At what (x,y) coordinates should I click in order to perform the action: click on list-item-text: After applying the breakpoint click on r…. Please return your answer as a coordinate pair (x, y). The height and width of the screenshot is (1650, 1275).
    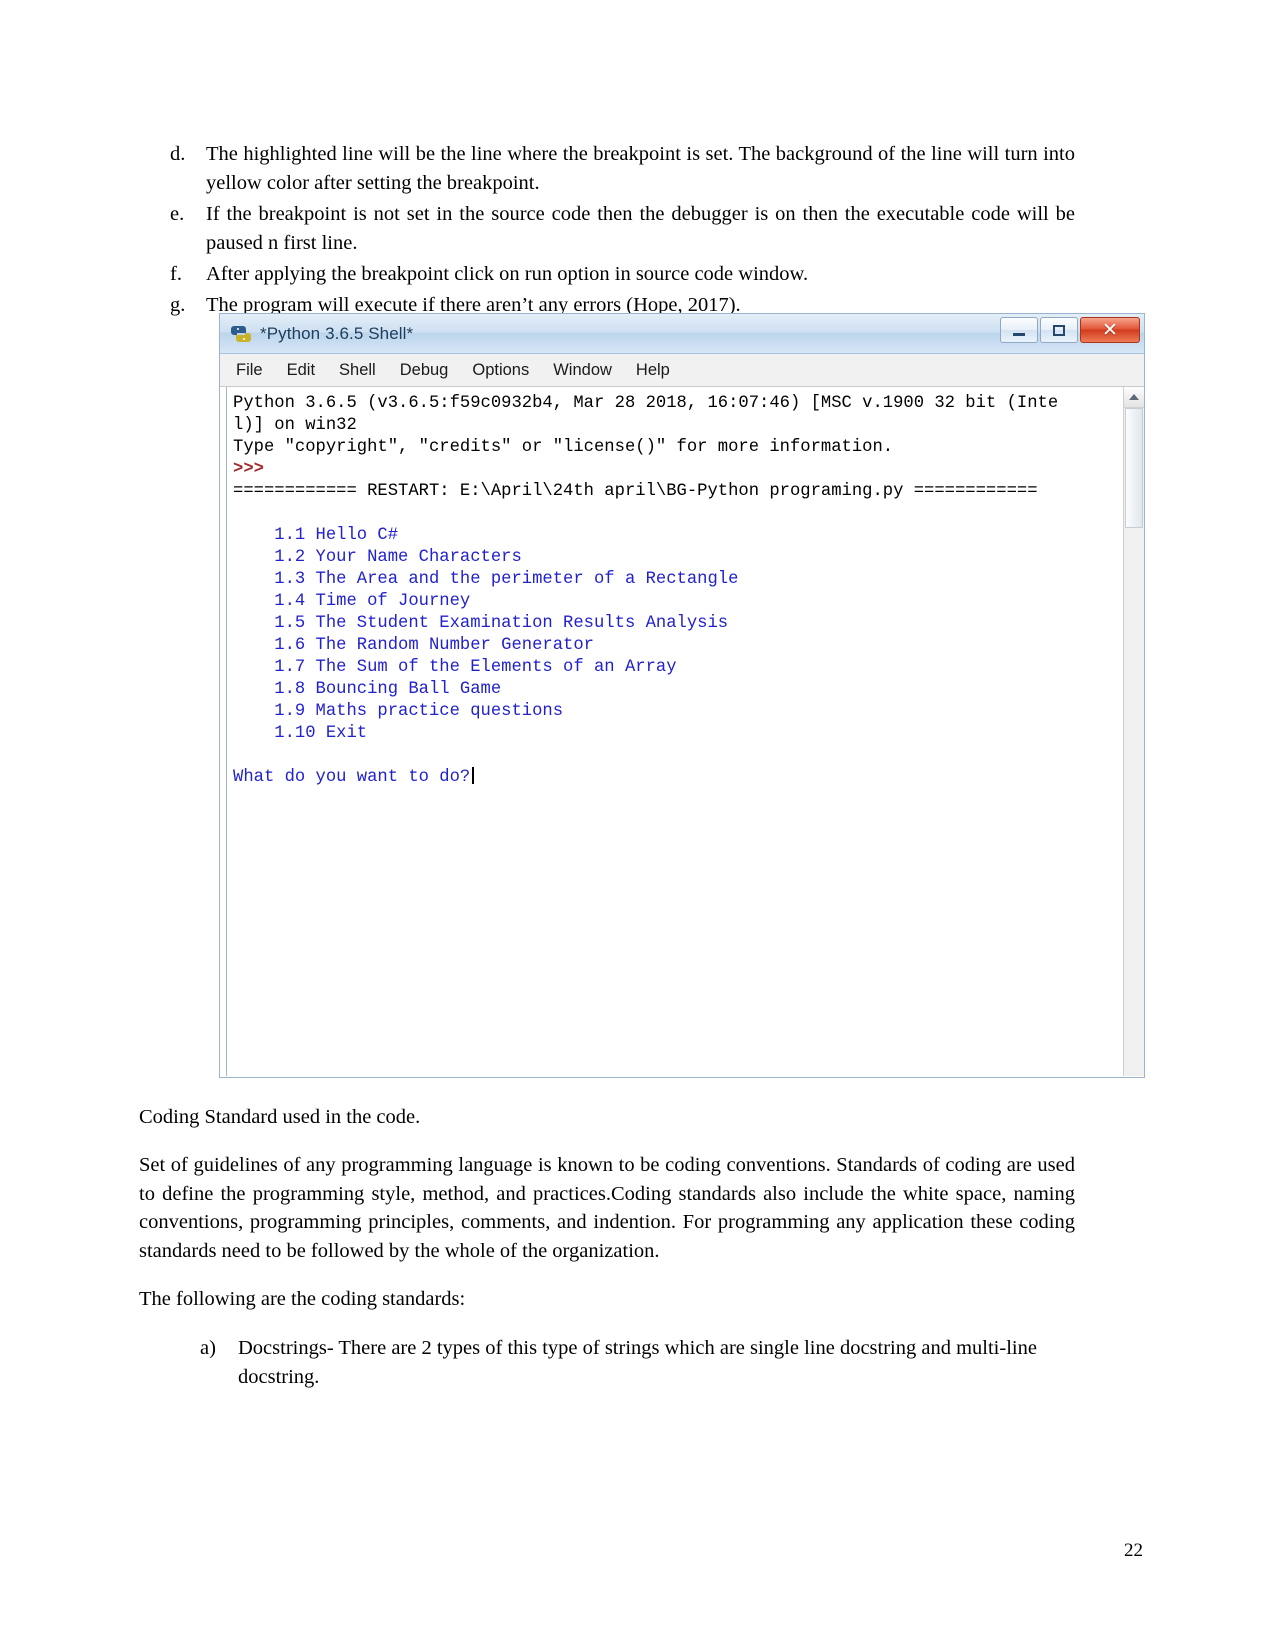
    Looking at the image, I should click on (507, 274).